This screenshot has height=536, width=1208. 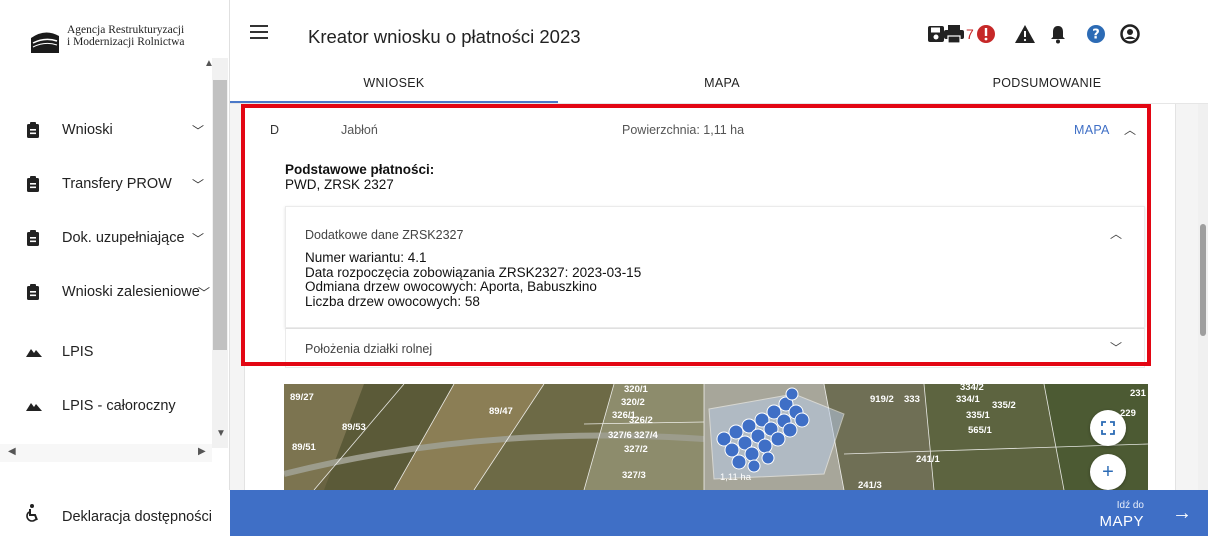 What do you see at coordinates (501, 411) in the screenshot?
I see `map-parcel-label: 89/47` at bounding box center [501, 411].